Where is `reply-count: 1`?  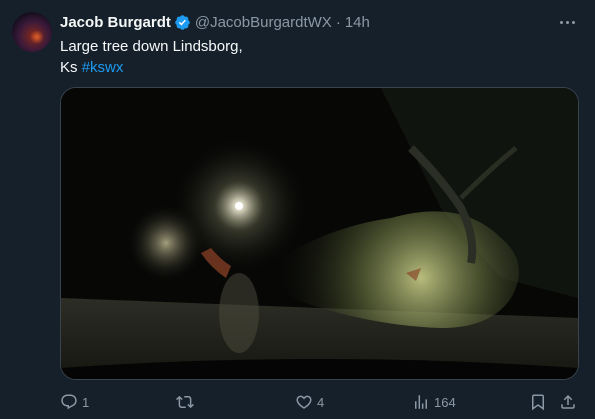 reply-count: 1 is located at coordinates (86, 402).